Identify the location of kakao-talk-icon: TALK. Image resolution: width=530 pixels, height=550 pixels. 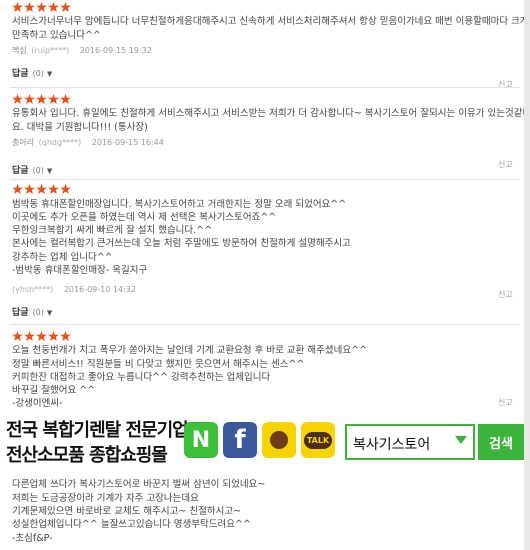
(318, 440).